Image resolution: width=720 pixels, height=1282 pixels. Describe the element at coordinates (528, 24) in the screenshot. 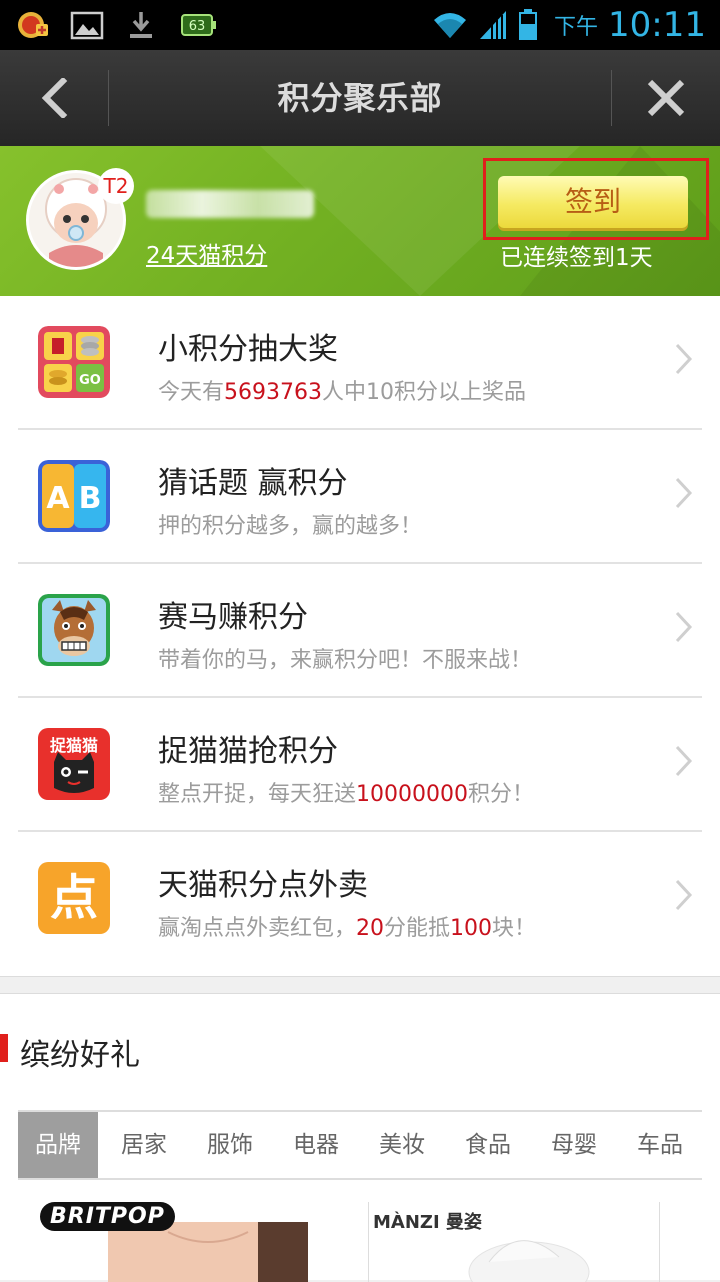

I see `battery-icon` at that location.